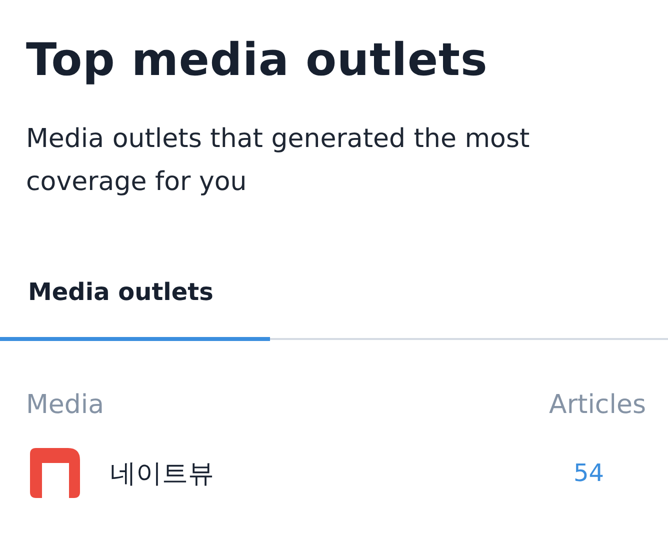 This screenshot has width=668, height=554. What do you see at coordinates (55, 473) in the screenshot?
I see `logo-icon` at bounding box center [55, 473].